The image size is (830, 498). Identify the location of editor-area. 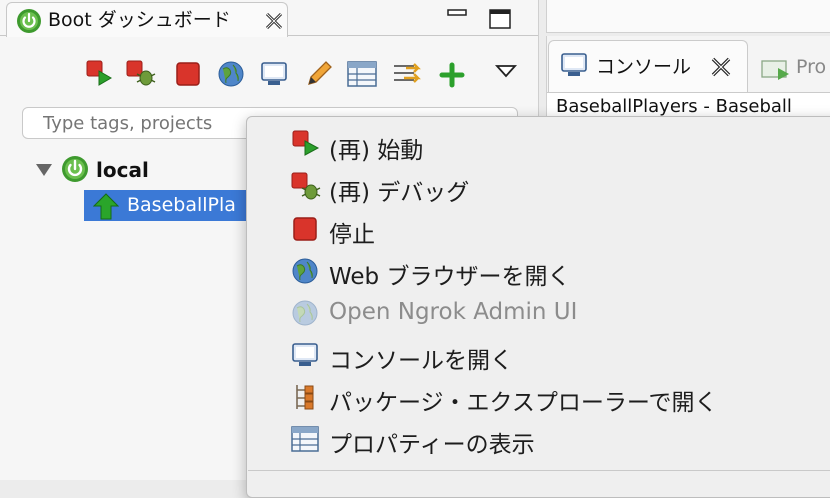
(688, 16).